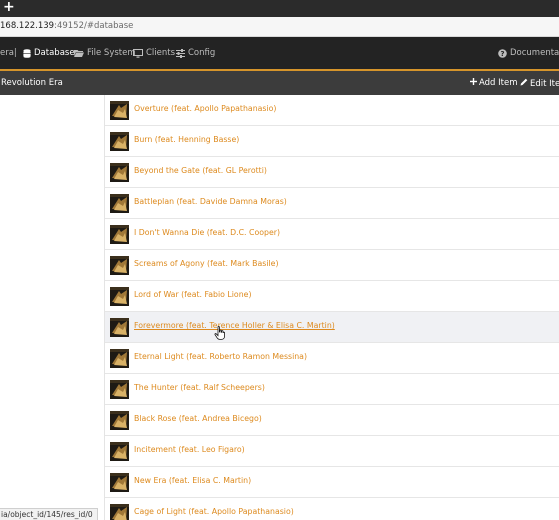 The image size is (559, 520). I want to click on track-title-link: Black Rose (feat. Andrea Bicego), so click(198, 418).